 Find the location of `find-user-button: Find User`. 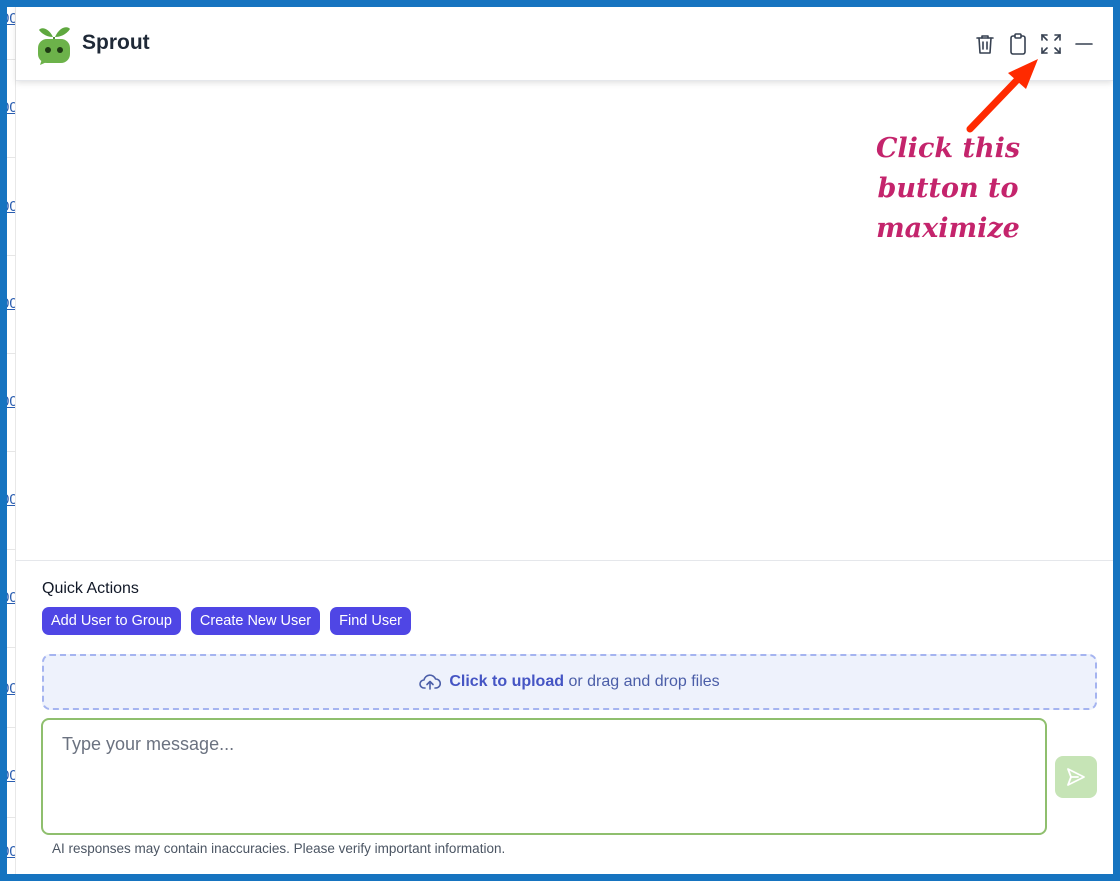

find-user-button: Find User is located at coordinates (370, 621).